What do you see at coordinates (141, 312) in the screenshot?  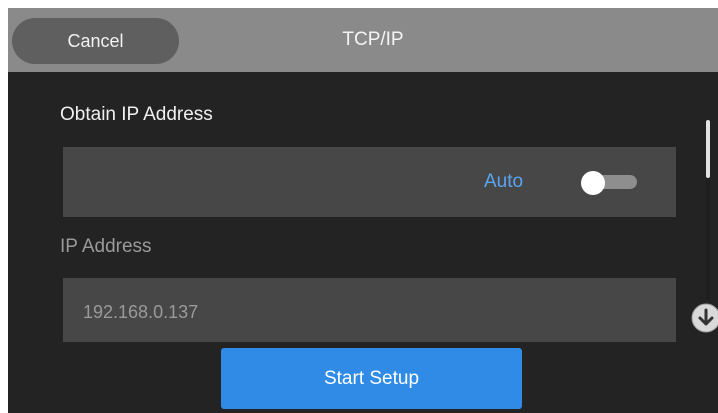 I see `ip-address-value: 192.168.0.137` at bounding box center [141, 312].